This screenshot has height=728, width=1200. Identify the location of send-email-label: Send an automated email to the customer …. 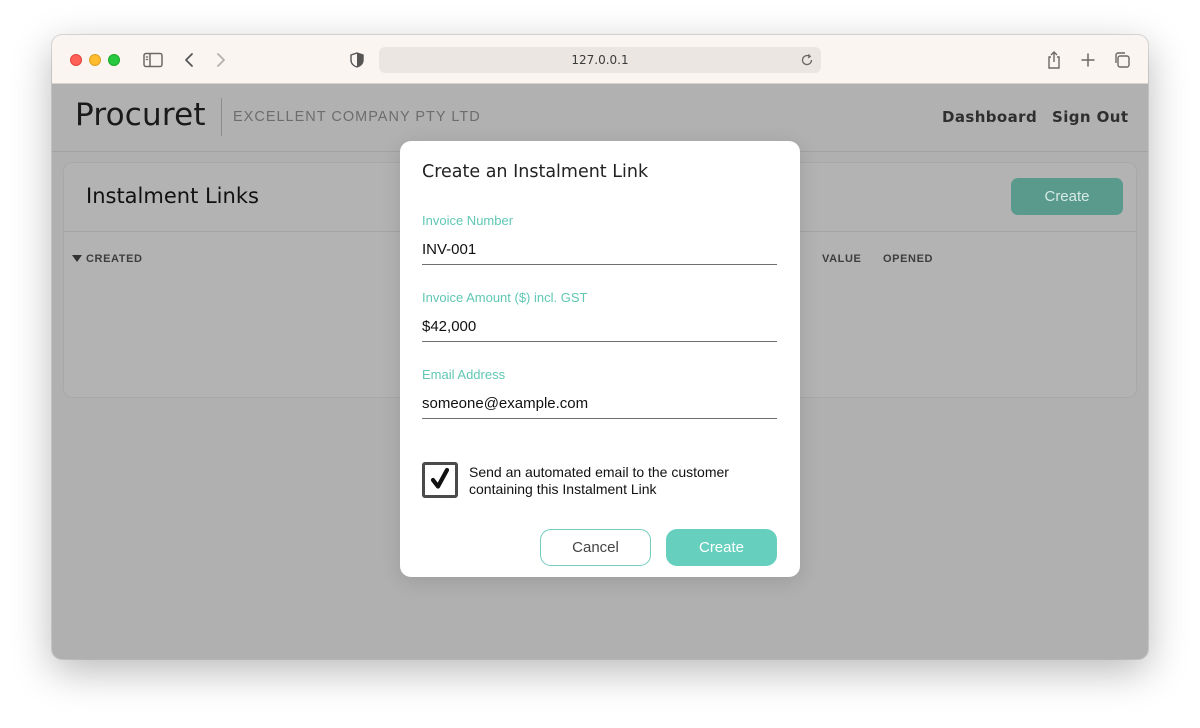
(619, 481).